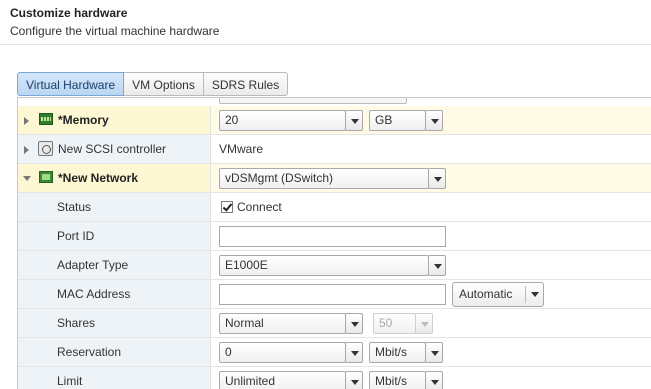  Describe the element at coordinates (45, 148) in the screenshot. I see `scsi-controller-icon` at that location.